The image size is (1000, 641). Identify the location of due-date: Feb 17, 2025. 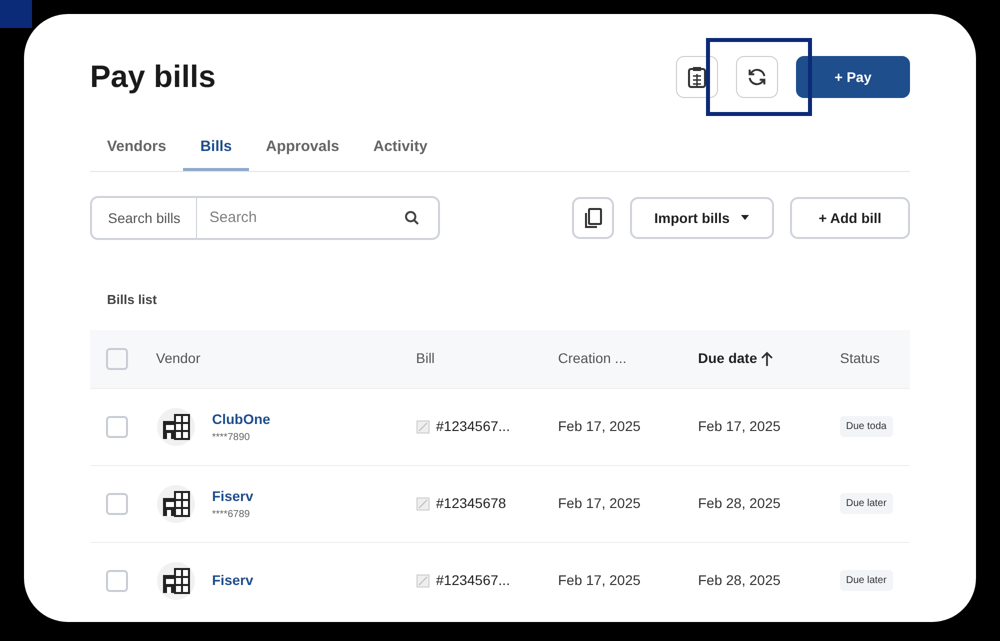
(740, 426).